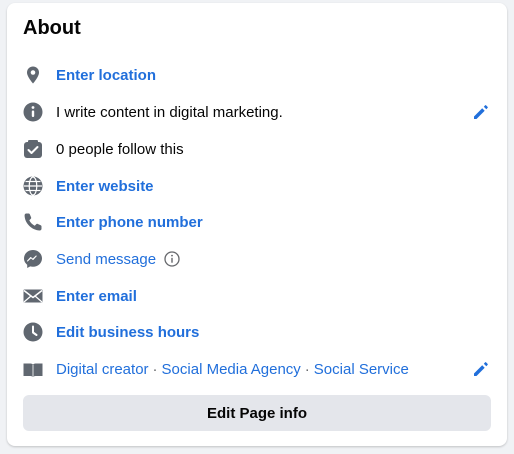 Image resolution: width=514 pixels, height=454 pixels. Describe the element at coordinates (257, 332) in the screenshot. I see `hours-row: Edit business hours` at that location.